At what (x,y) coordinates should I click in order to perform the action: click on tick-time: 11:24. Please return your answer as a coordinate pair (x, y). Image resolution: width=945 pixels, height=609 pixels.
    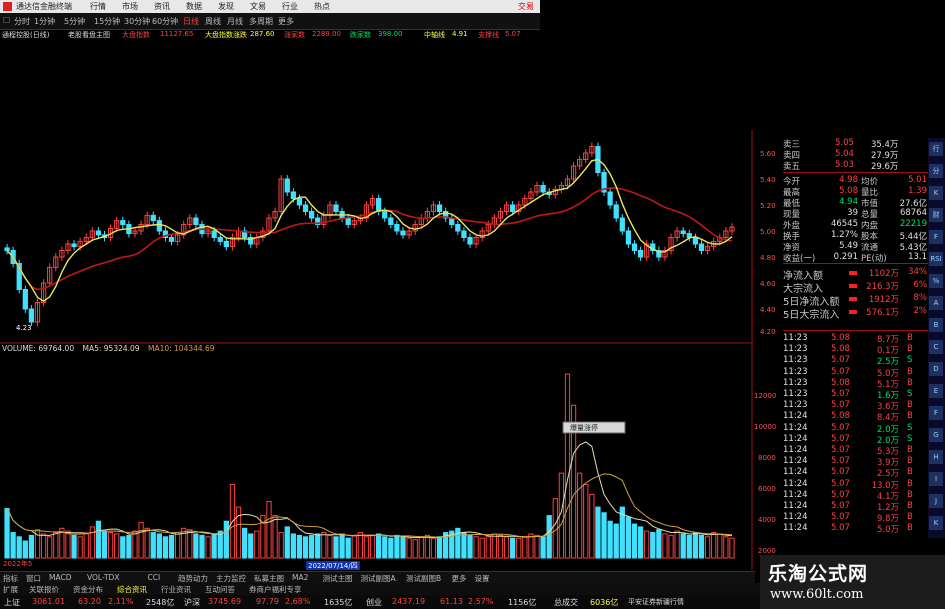
    Looking at the image, I should click on (795, 483).